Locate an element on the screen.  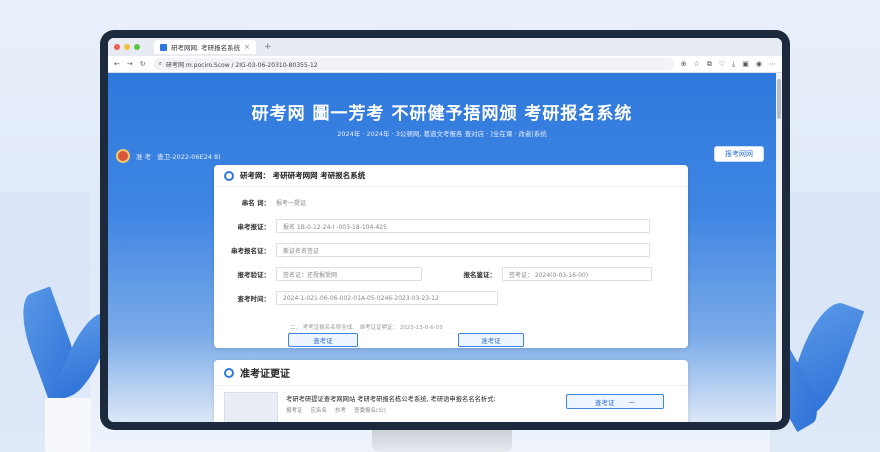
query-button: 查考证 is located at coordinates (323, 340).